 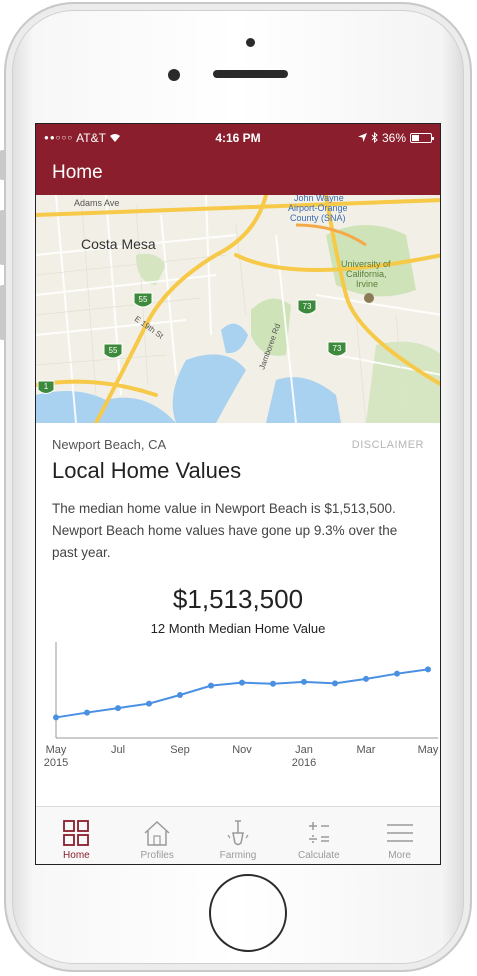 I want to click on chart-tick-label-year: 2015, so click(x=56, y=763).